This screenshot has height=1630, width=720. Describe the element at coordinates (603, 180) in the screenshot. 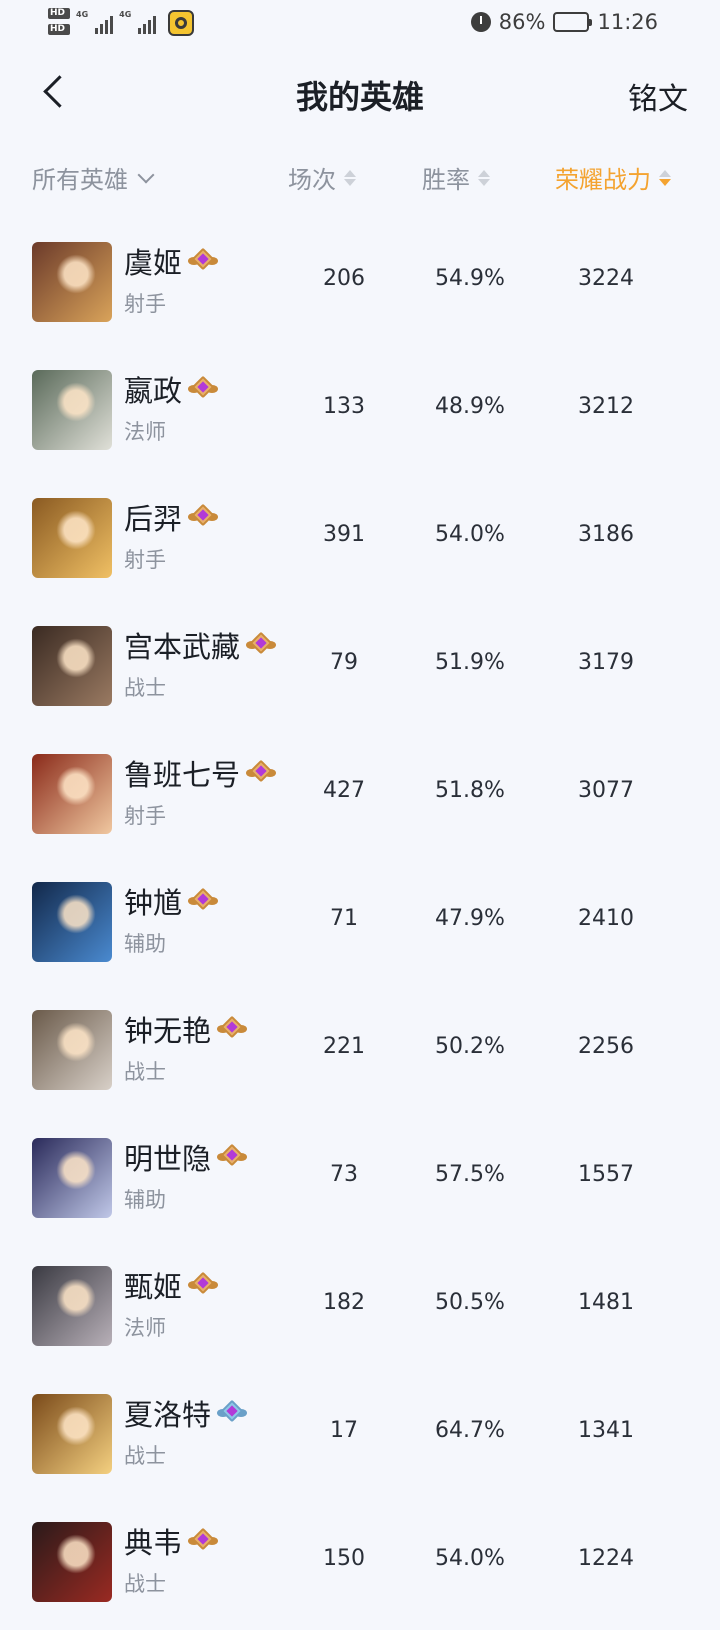

I see `power-column-label: 荣耀战力` at that location.